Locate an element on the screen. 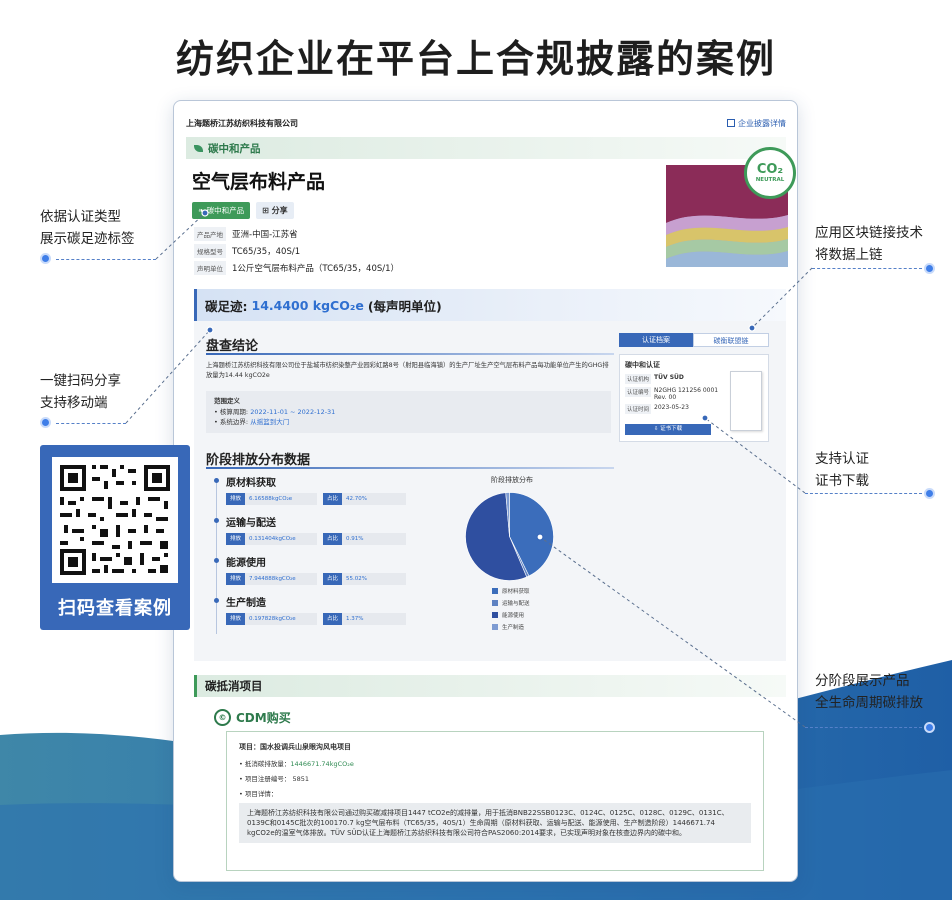 The image size is (952, 900). emission-pie-chart is located at coordinates (509, 536).